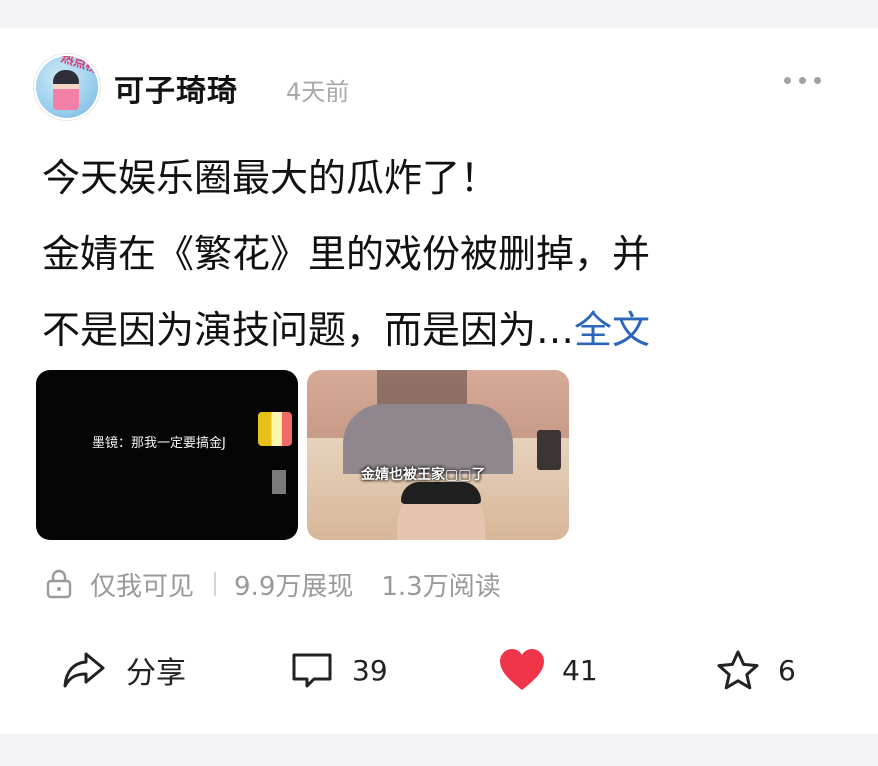 Image resolution: width=878 pixels, height=766 pixels. Describe the element at coordinates (176, 88) in the screenshot. I see `username: 可子琦琦` at that location.